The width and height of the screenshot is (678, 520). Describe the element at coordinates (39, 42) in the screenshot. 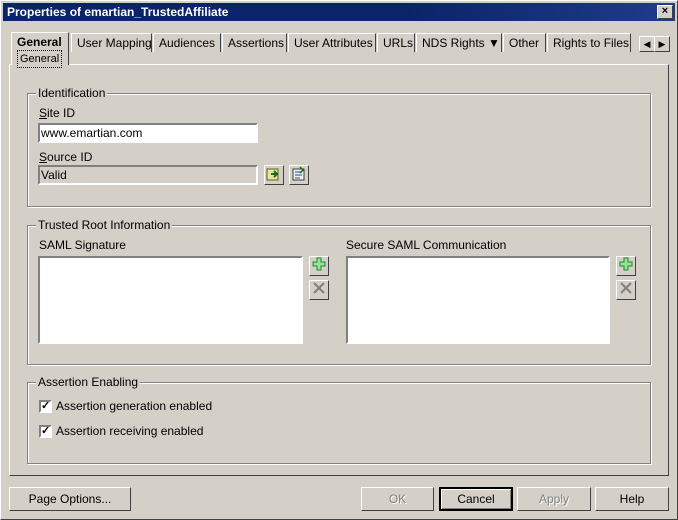

I see `tab-general-label: General` at that location.